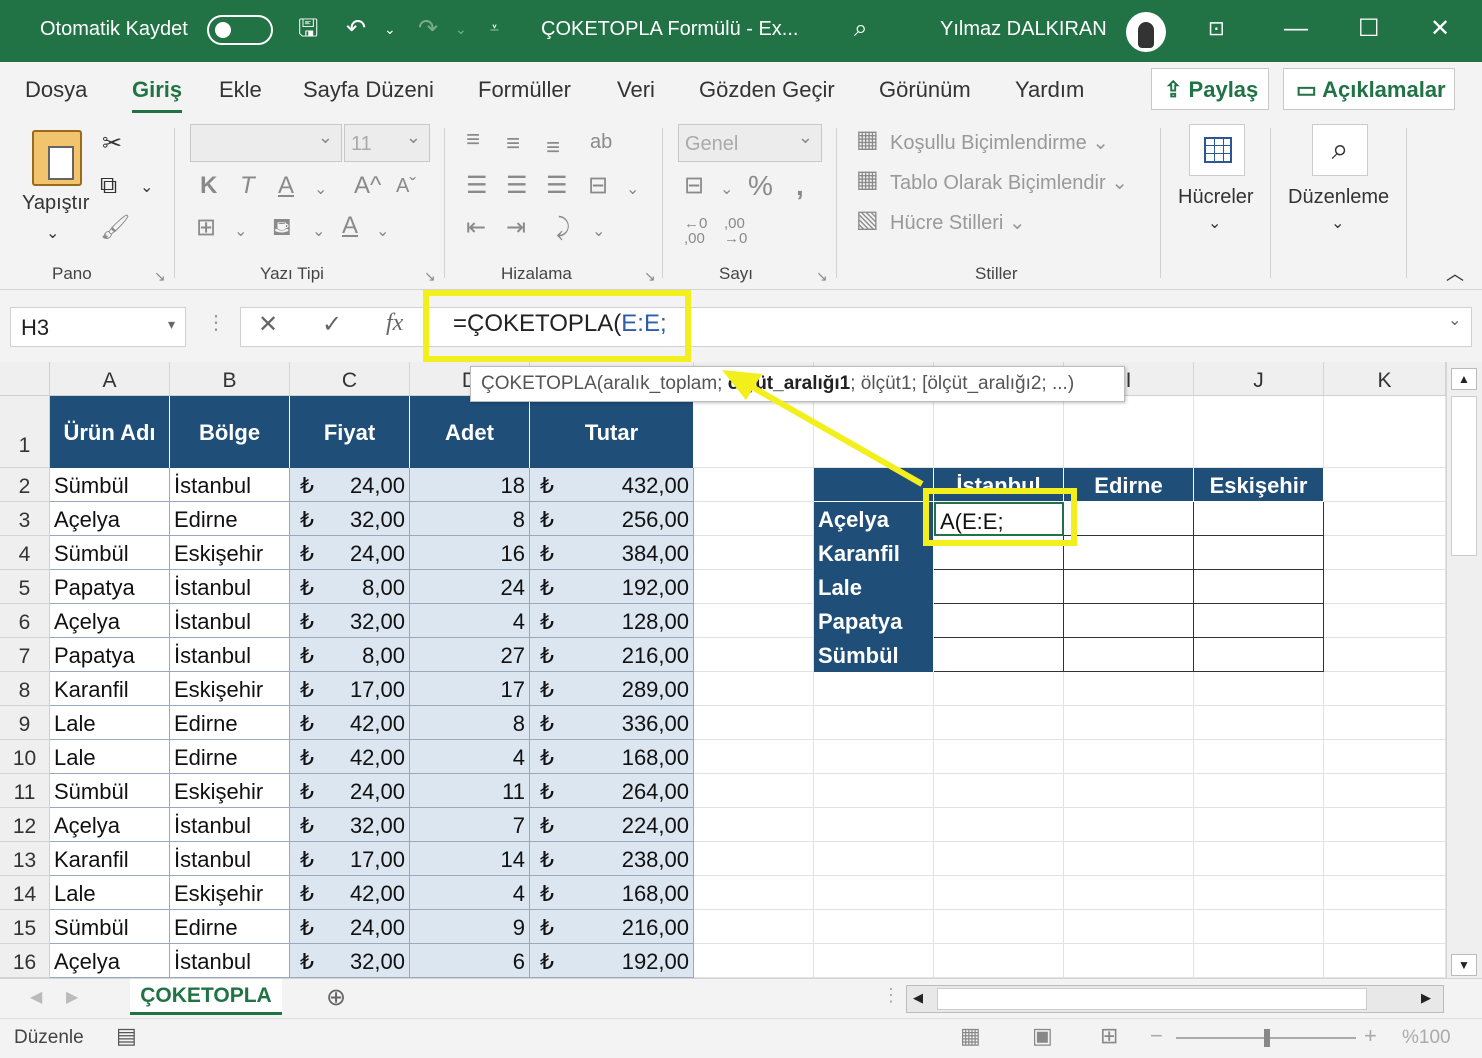 This screenshot has width=1482, height=1058. I want to click on row-header: 3, so click(25, 519).